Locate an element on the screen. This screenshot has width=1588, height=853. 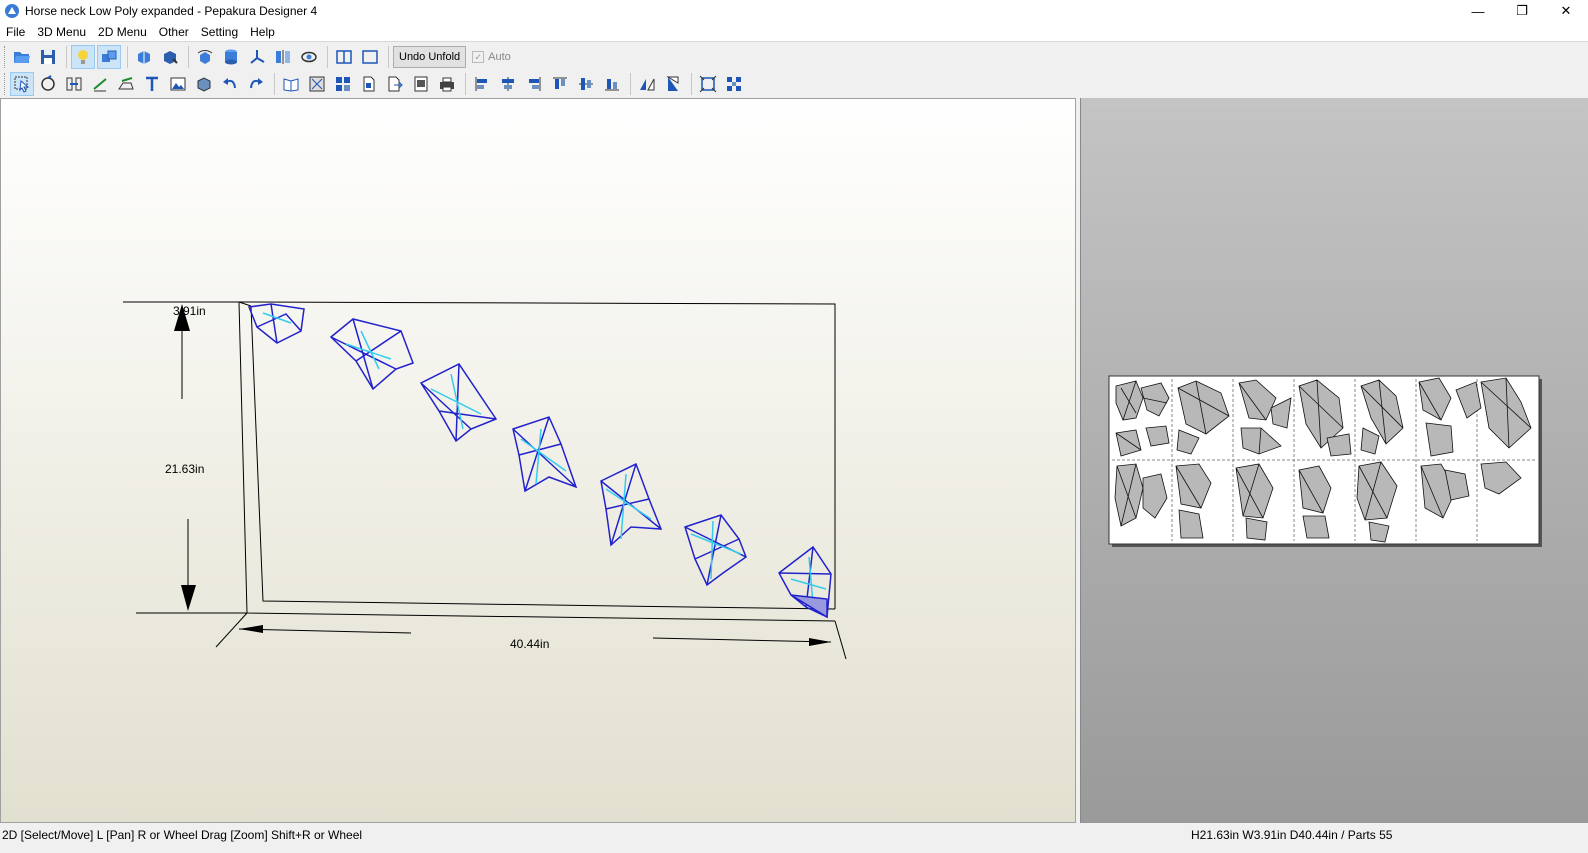
fold-line-icon is located at coordinates (100, 85).